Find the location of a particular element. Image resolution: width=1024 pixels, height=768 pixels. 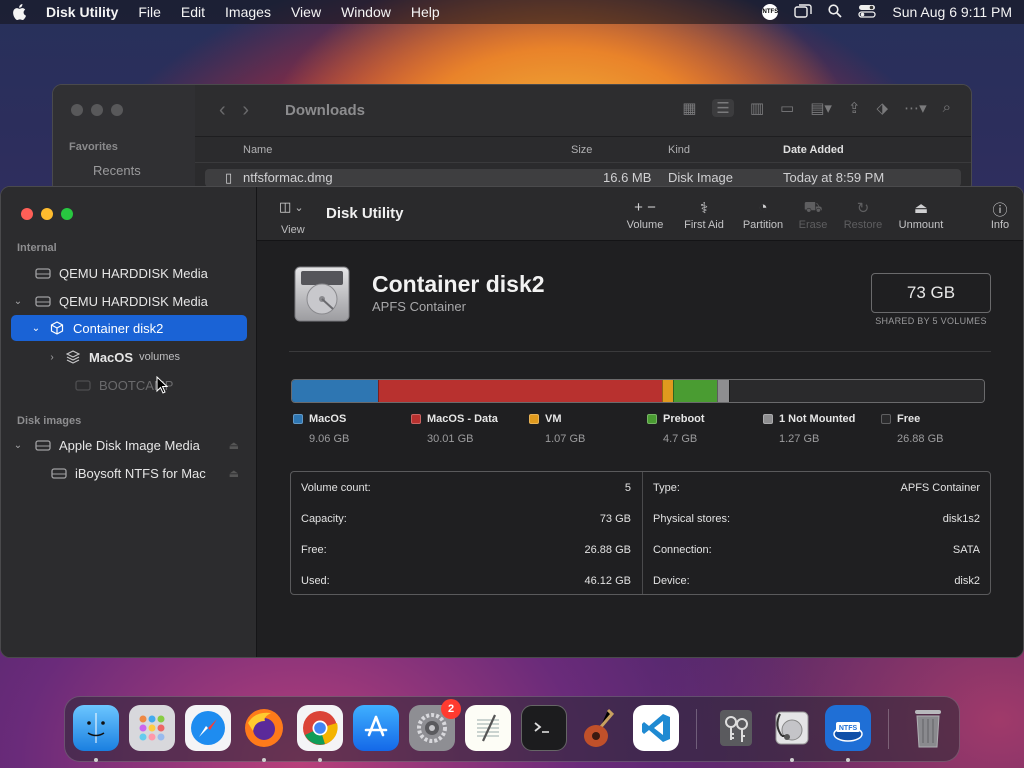

col-date-added: Date Added is located at coordinates (813, 150).